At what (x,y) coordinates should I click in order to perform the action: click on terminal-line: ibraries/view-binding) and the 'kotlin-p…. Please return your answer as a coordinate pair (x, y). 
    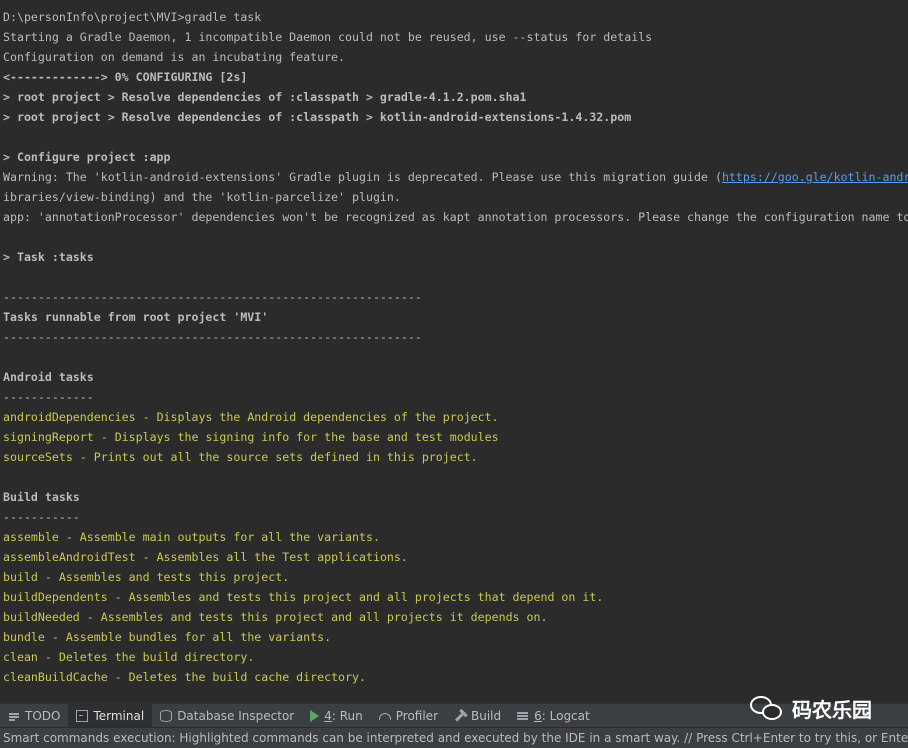
    Looking at the image, I should click on (454, 197).